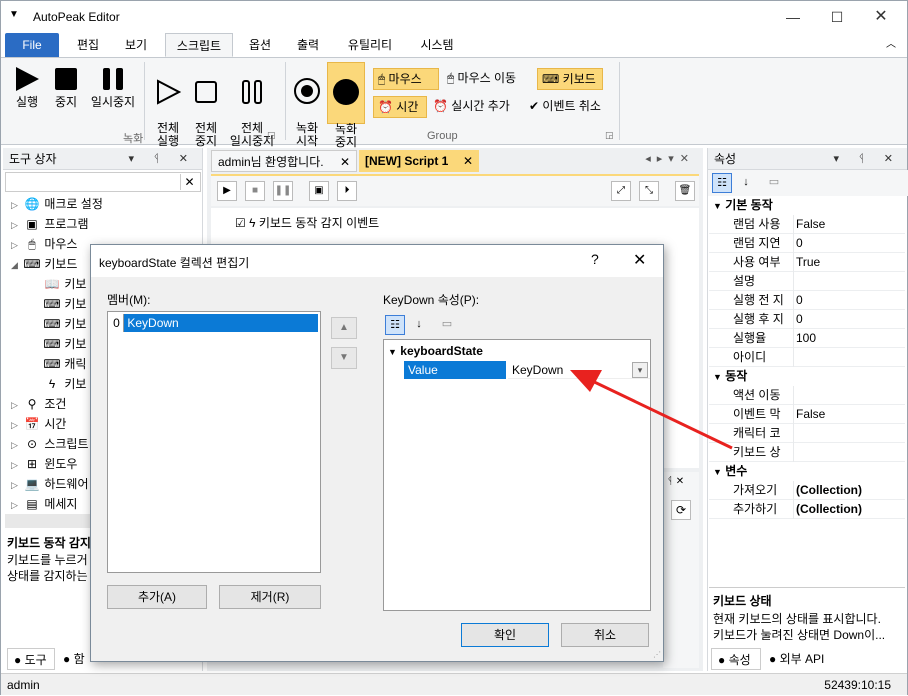 The width and height of the screenshot is (908, 696). I want to click on tab-external-api: ● 외부 API, so click(798, 659).